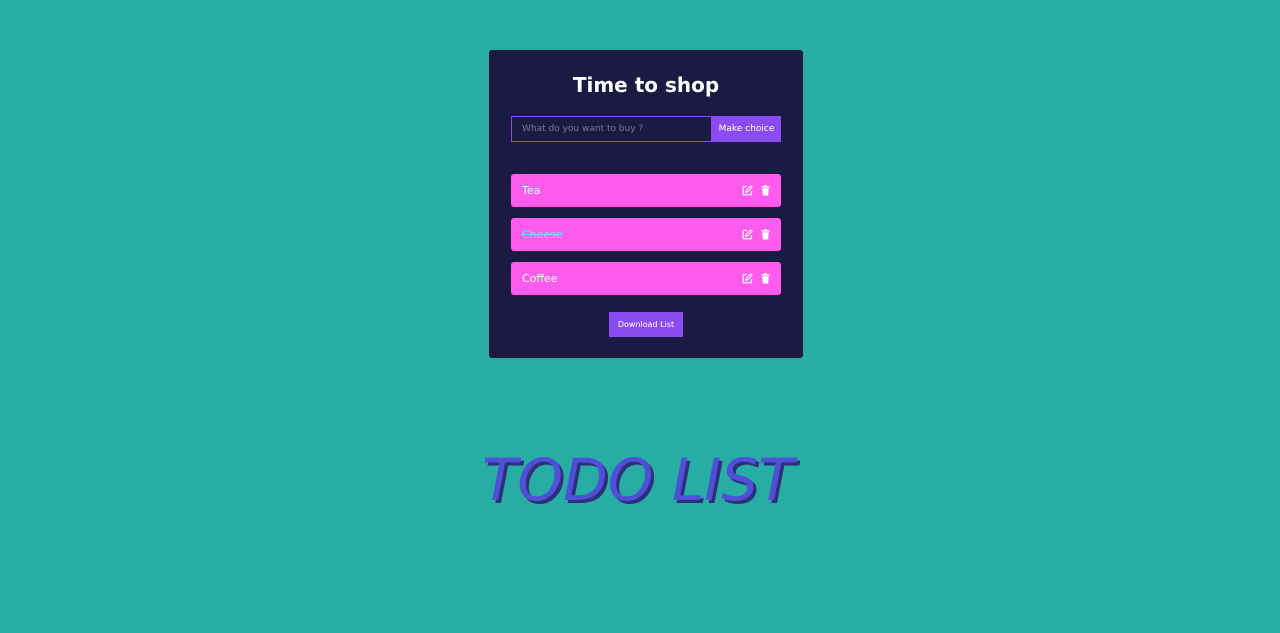 This screenshot has height=633, width=1280. I want to click on banner-text: TODO LIST, so click(640, 480).